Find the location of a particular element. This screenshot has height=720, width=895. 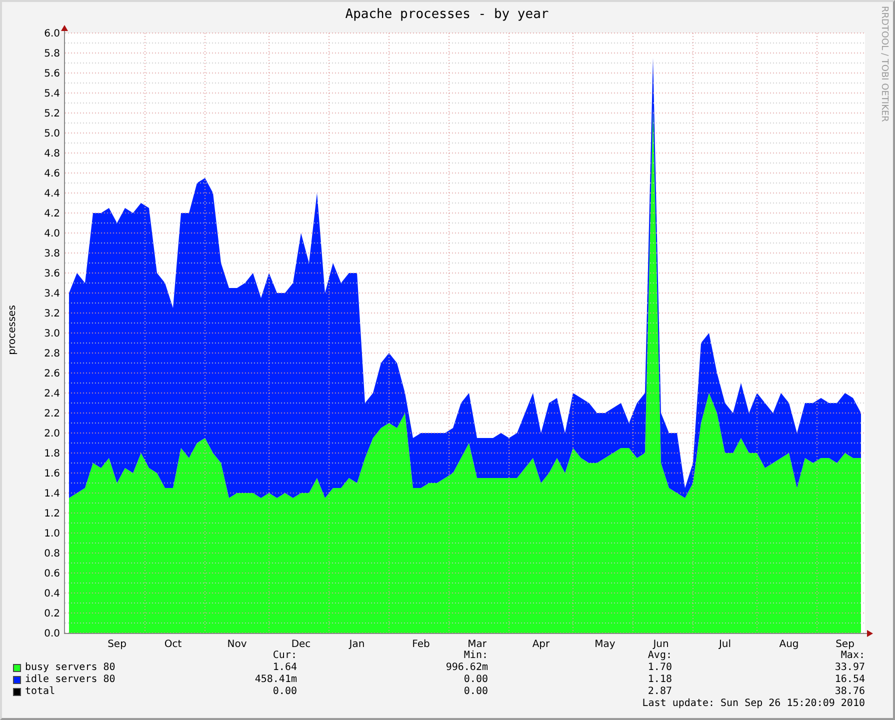

y-tick-label: 4.6 is located at coordinates (52, 174).